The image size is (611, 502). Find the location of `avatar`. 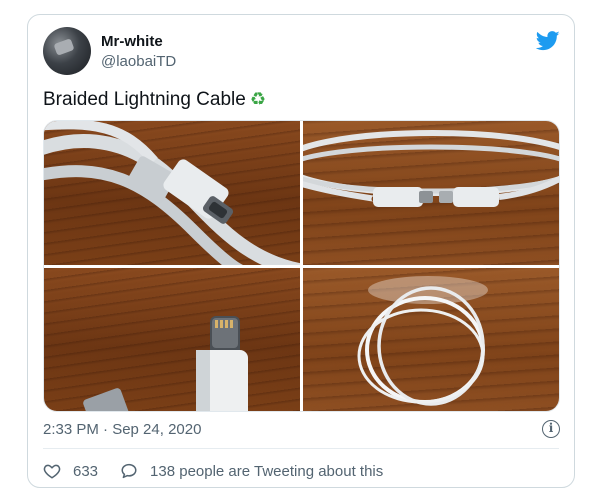

avatar is located at coordinates (67, 51).